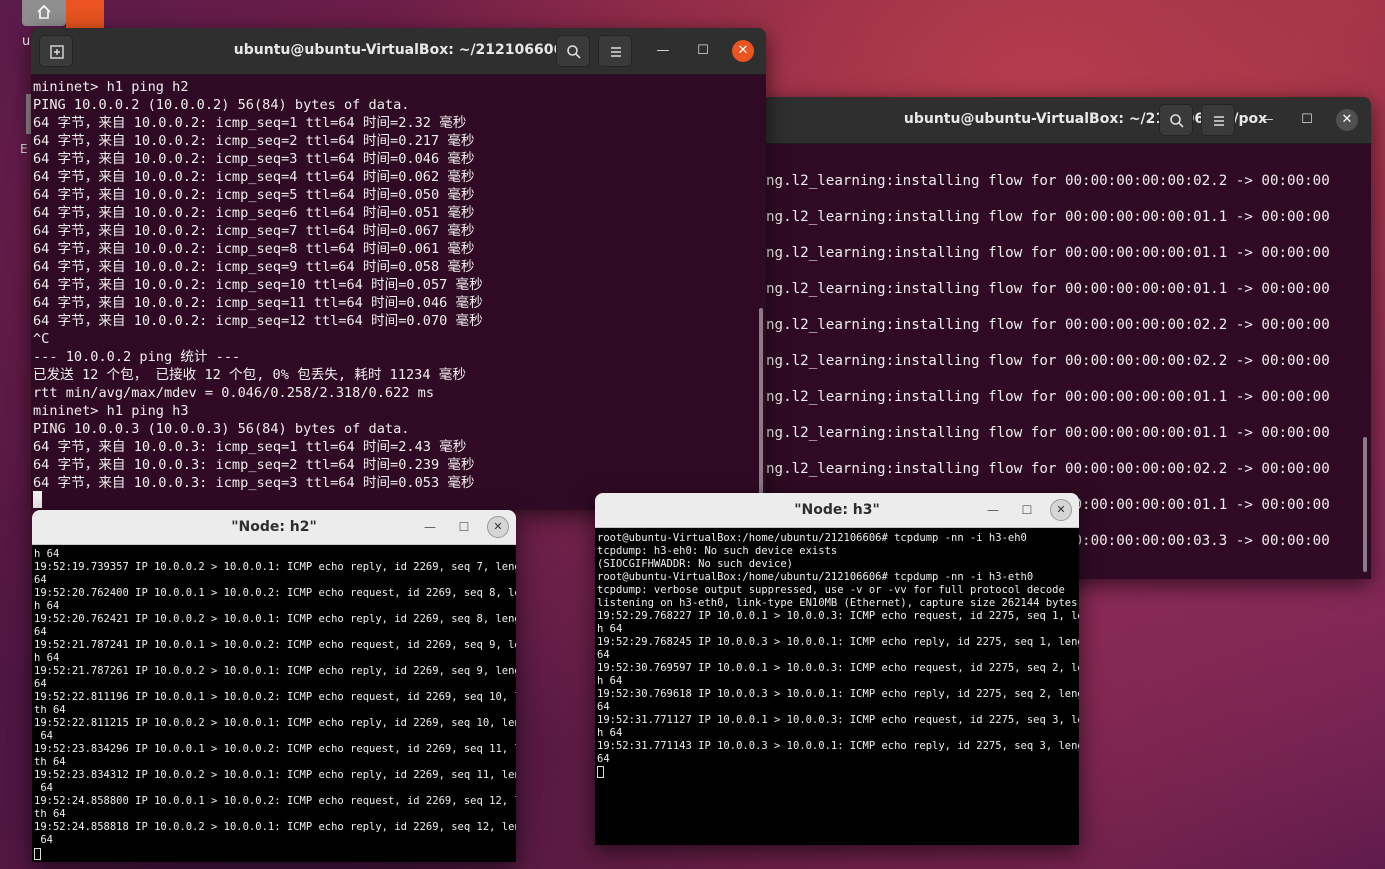 Image resolution: width=1385 pixels, height=869 pixels. I want to click on node-h3-title: "Node: h3", so click(837, 510).